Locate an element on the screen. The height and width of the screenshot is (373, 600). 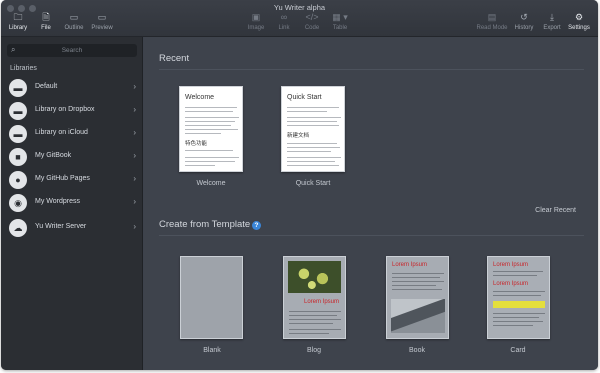
export-button: ⤓ Export is located at coordinates (552, 21).